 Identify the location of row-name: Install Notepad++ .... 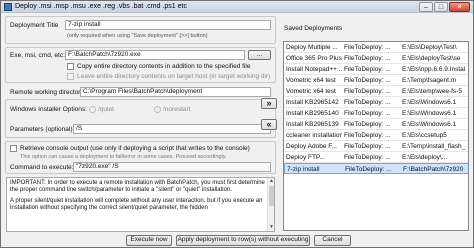
(314, 69).